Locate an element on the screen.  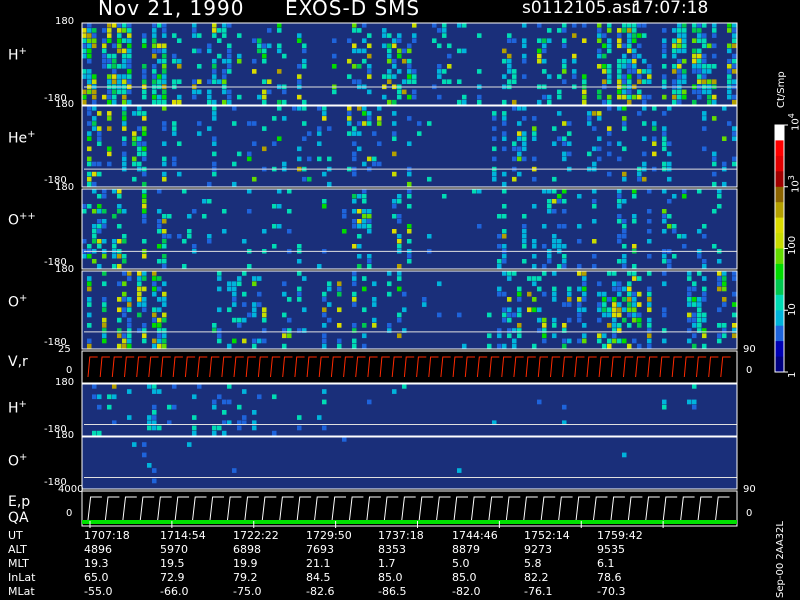
panel-label-h-plus-1: H+ is located at coordinates (17, 55).